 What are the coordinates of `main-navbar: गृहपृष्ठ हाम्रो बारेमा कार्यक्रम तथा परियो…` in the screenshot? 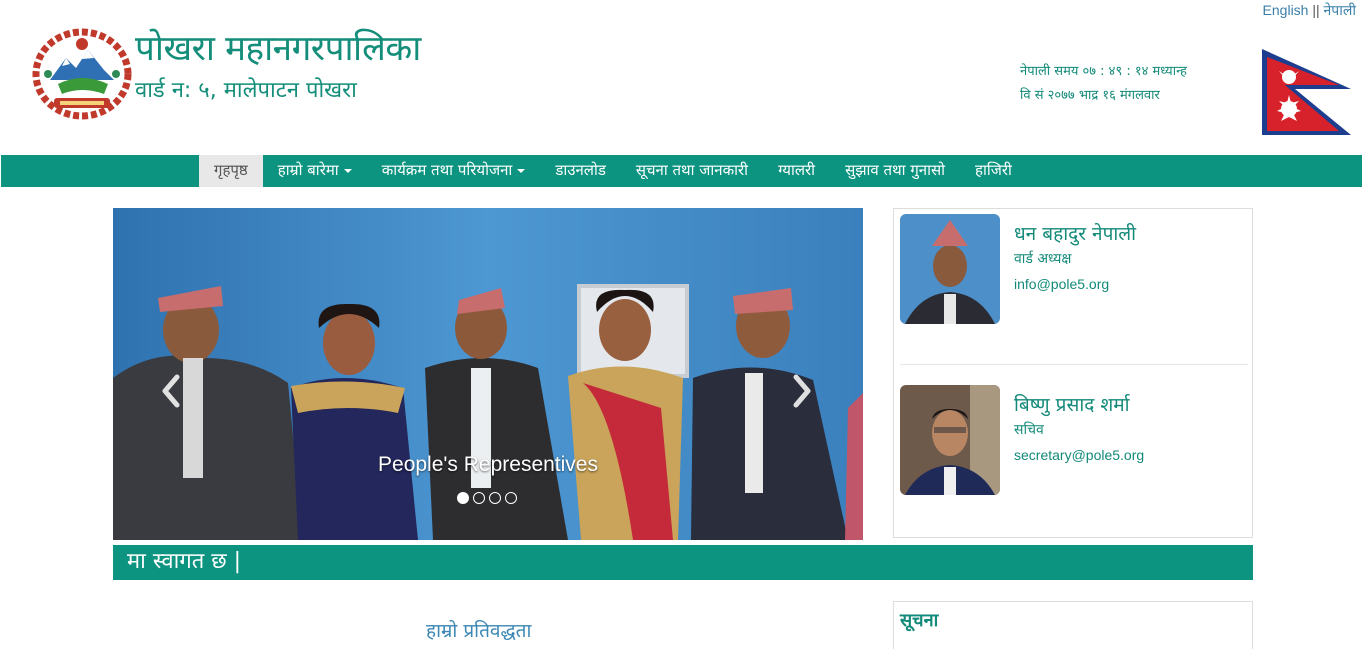 It's located at (681, 171).